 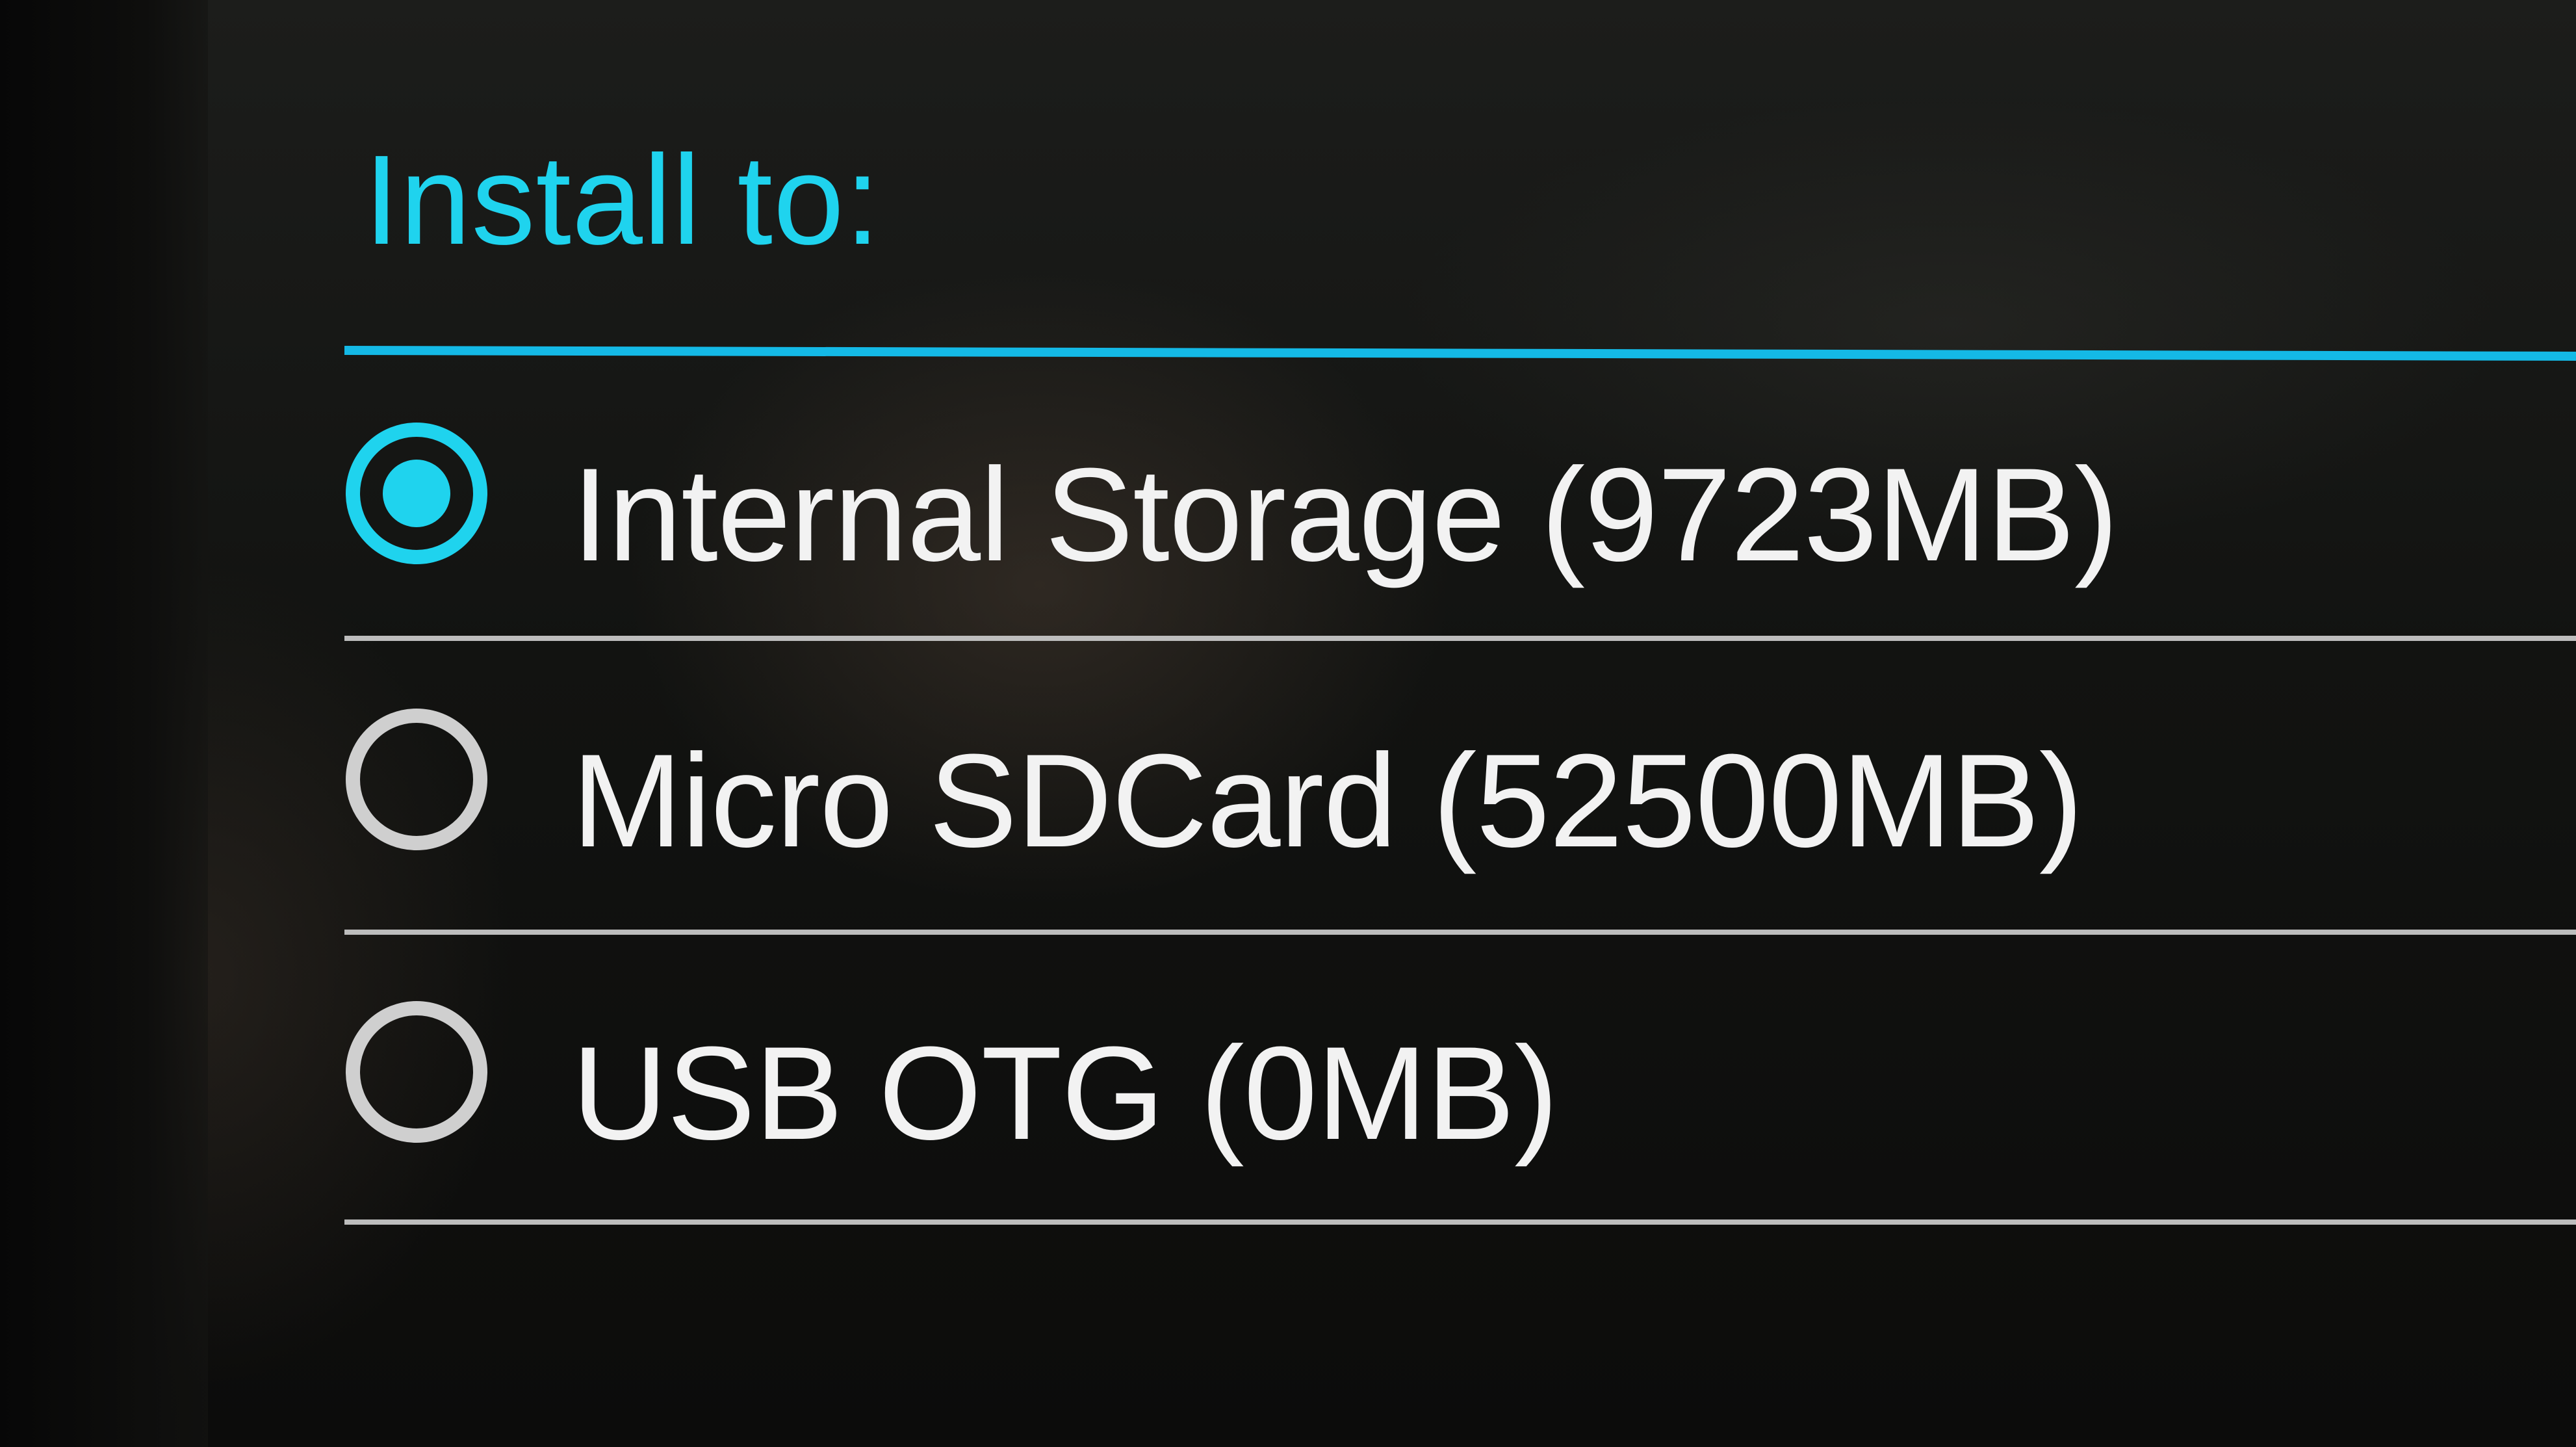 I want to click on radio-dot, so click(x=417, y=493).